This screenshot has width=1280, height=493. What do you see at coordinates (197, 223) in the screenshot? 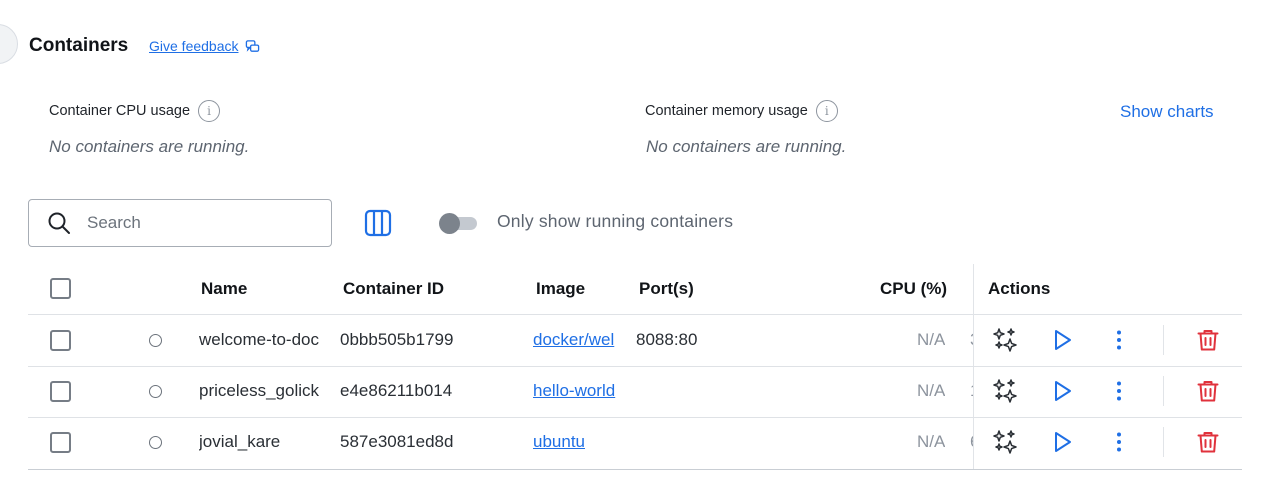
I see `search-input` at bounding box center [197, 223].